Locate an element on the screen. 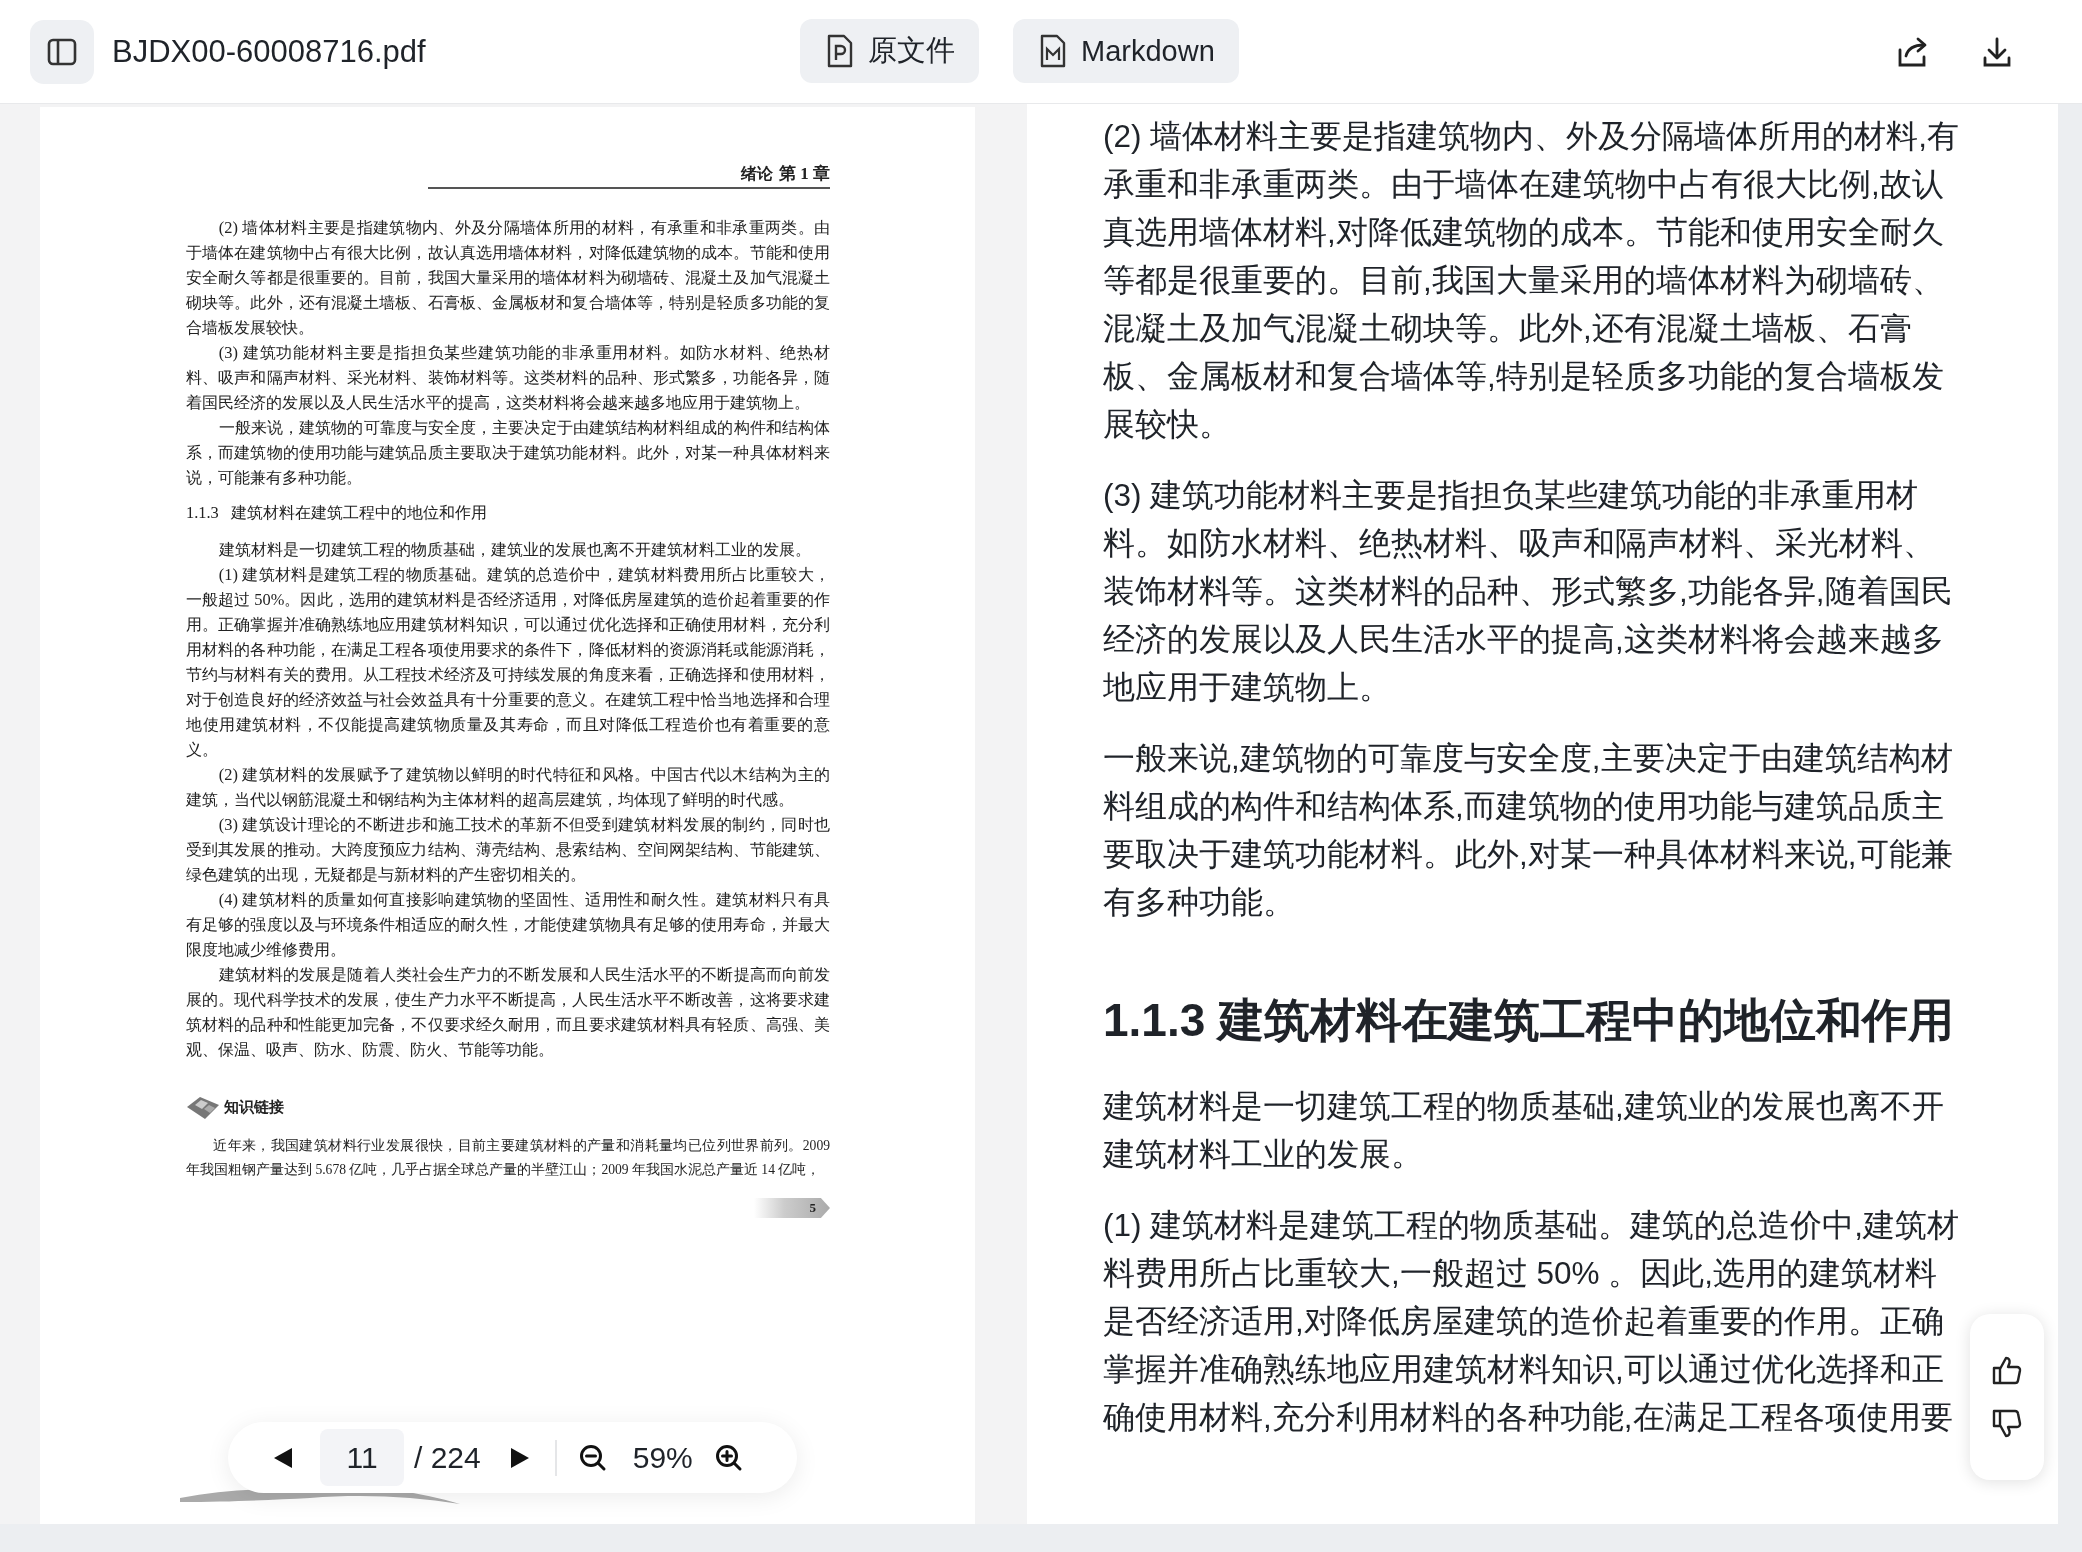  file-name: BJDX00-60008716.pdf is located at coordinates (269, 51).